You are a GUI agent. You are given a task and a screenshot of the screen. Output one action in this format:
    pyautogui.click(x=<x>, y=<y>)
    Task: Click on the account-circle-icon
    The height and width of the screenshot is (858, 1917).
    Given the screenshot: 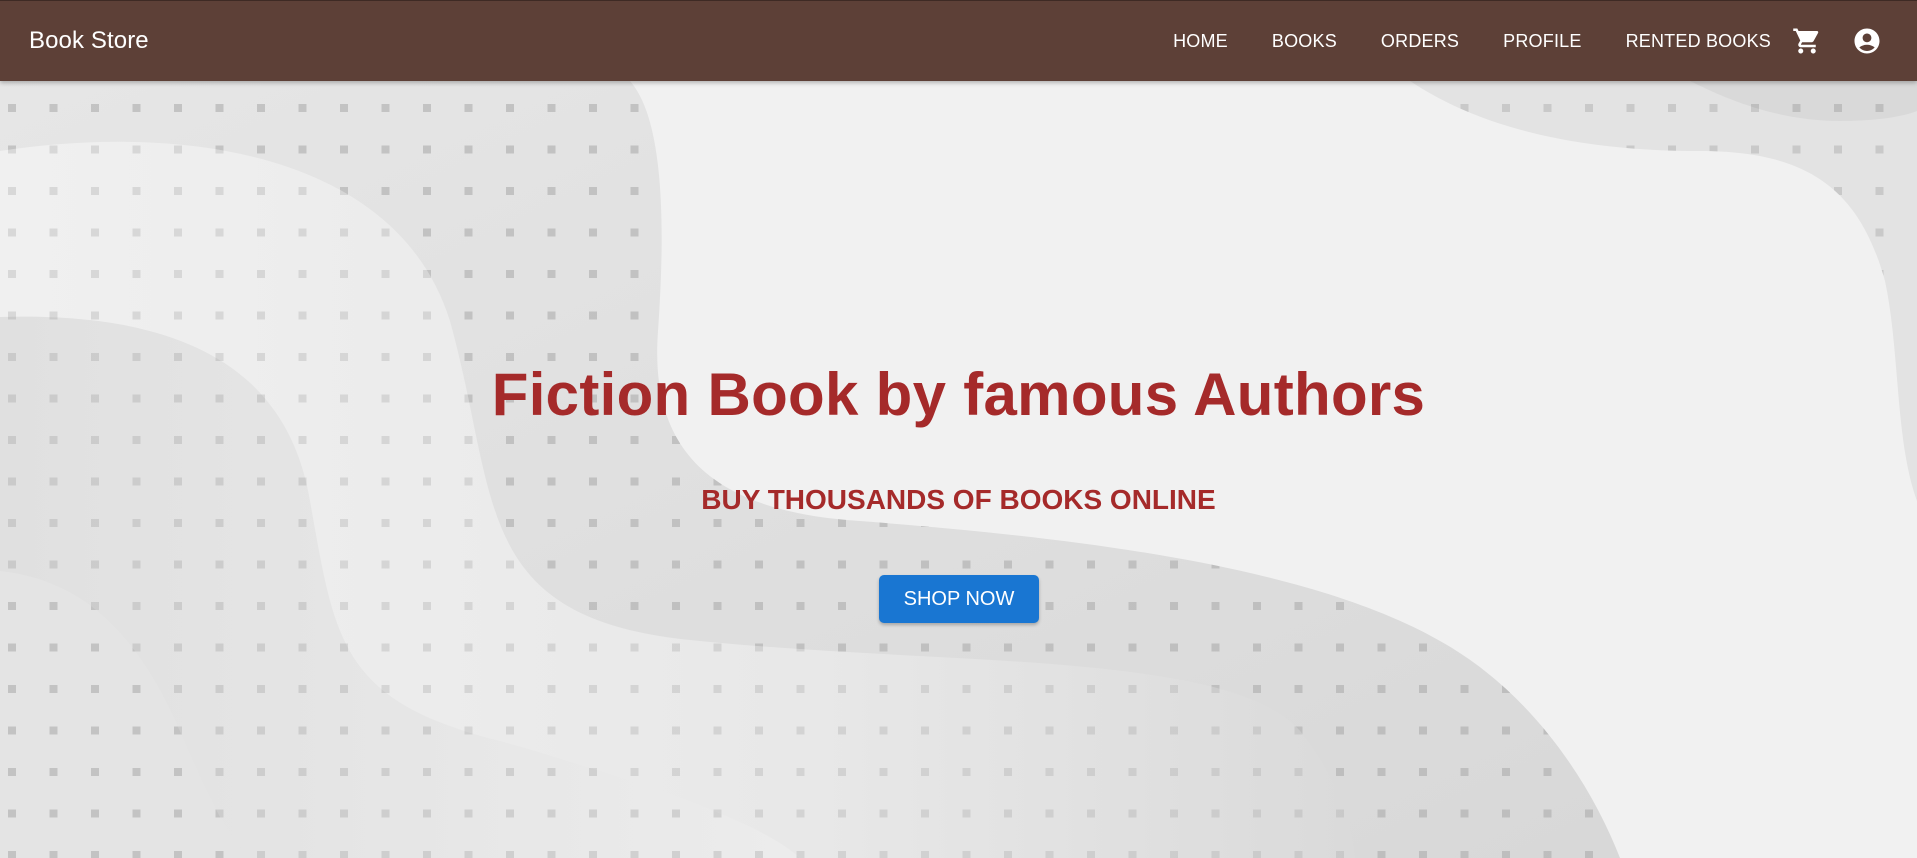 What is the action you would take?
    pyautogui.click(x=1867, y=41)
    